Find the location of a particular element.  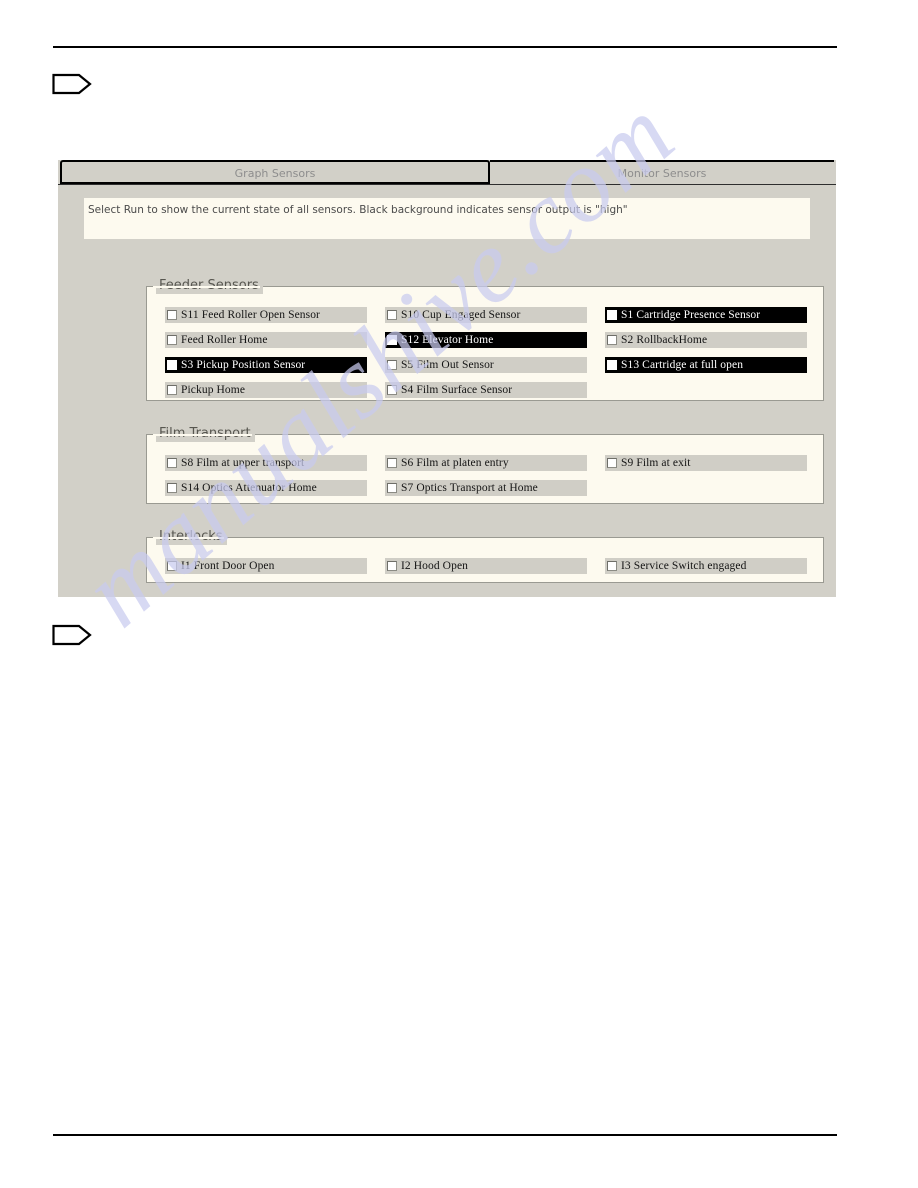

sensor-row: S11 Feed Roller Open Sensor is located at coordinates (266, 315).